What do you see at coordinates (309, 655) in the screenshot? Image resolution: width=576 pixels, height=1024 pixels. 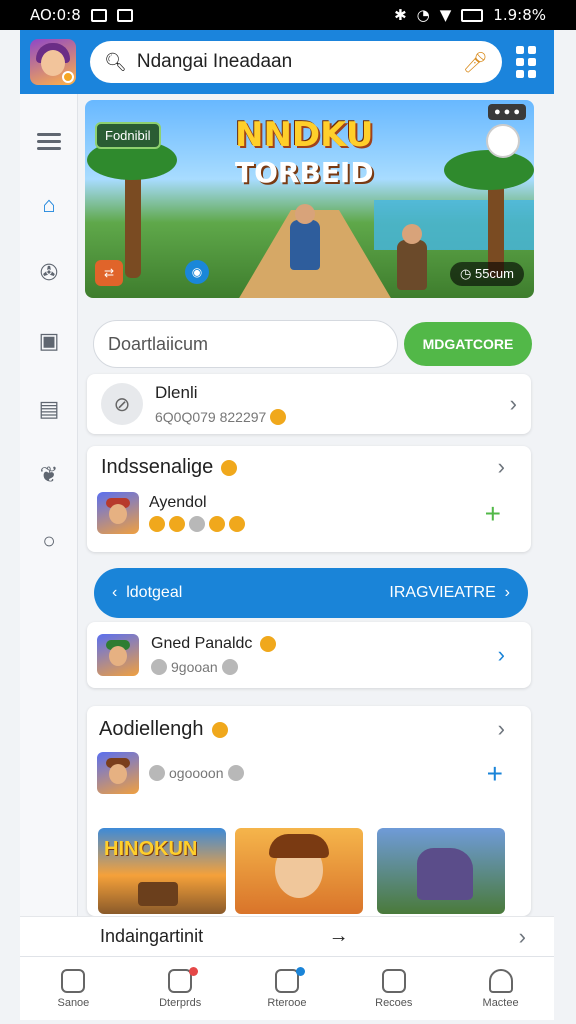 I see `list-item: Gned Panaldc 9gooan ›` at bounding box center [309, 655].